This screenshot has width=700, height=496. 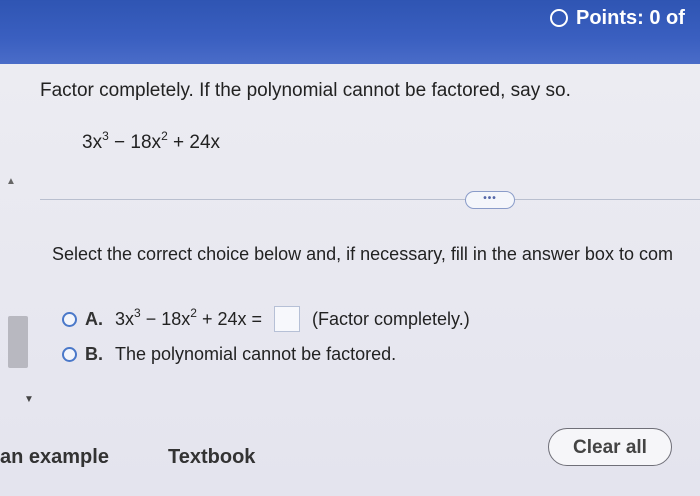 I want to click on choice-a-expression: 3x3 − 18x2 + 24x =, so click(x=188, y=317).